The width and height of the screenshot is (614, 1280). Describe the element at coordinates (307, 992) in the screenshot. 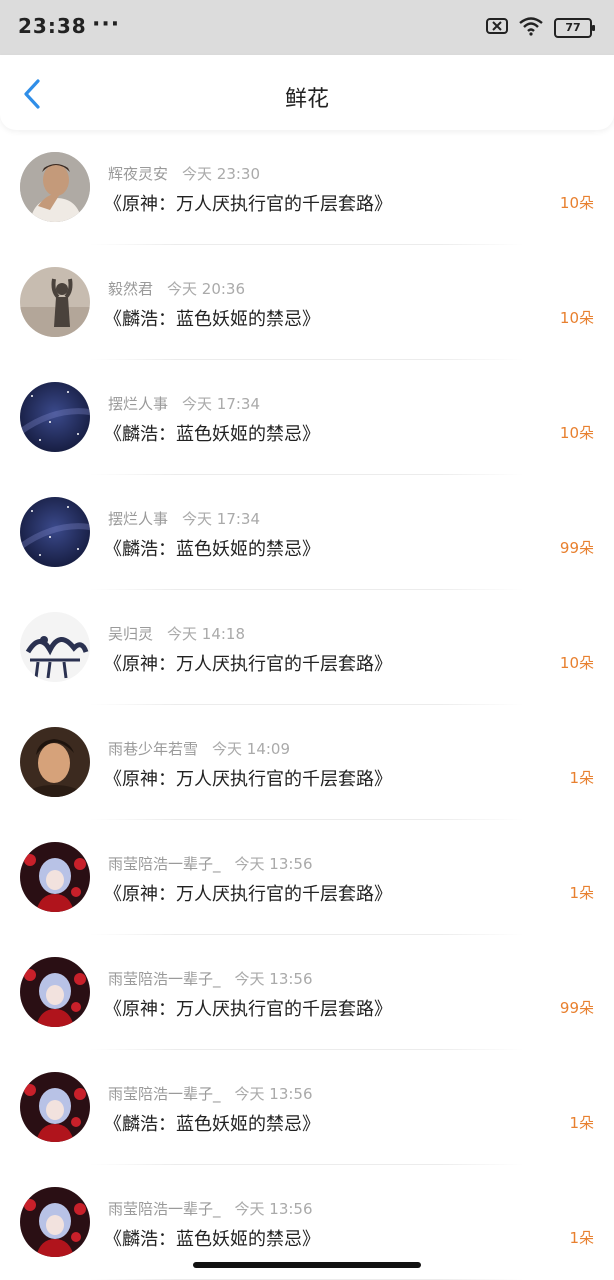

I see `list-item: 雨莹陪浩一辈子_ 今天 13:56 《原神：万人厌执行官的千层套路》 99朵` at that location.